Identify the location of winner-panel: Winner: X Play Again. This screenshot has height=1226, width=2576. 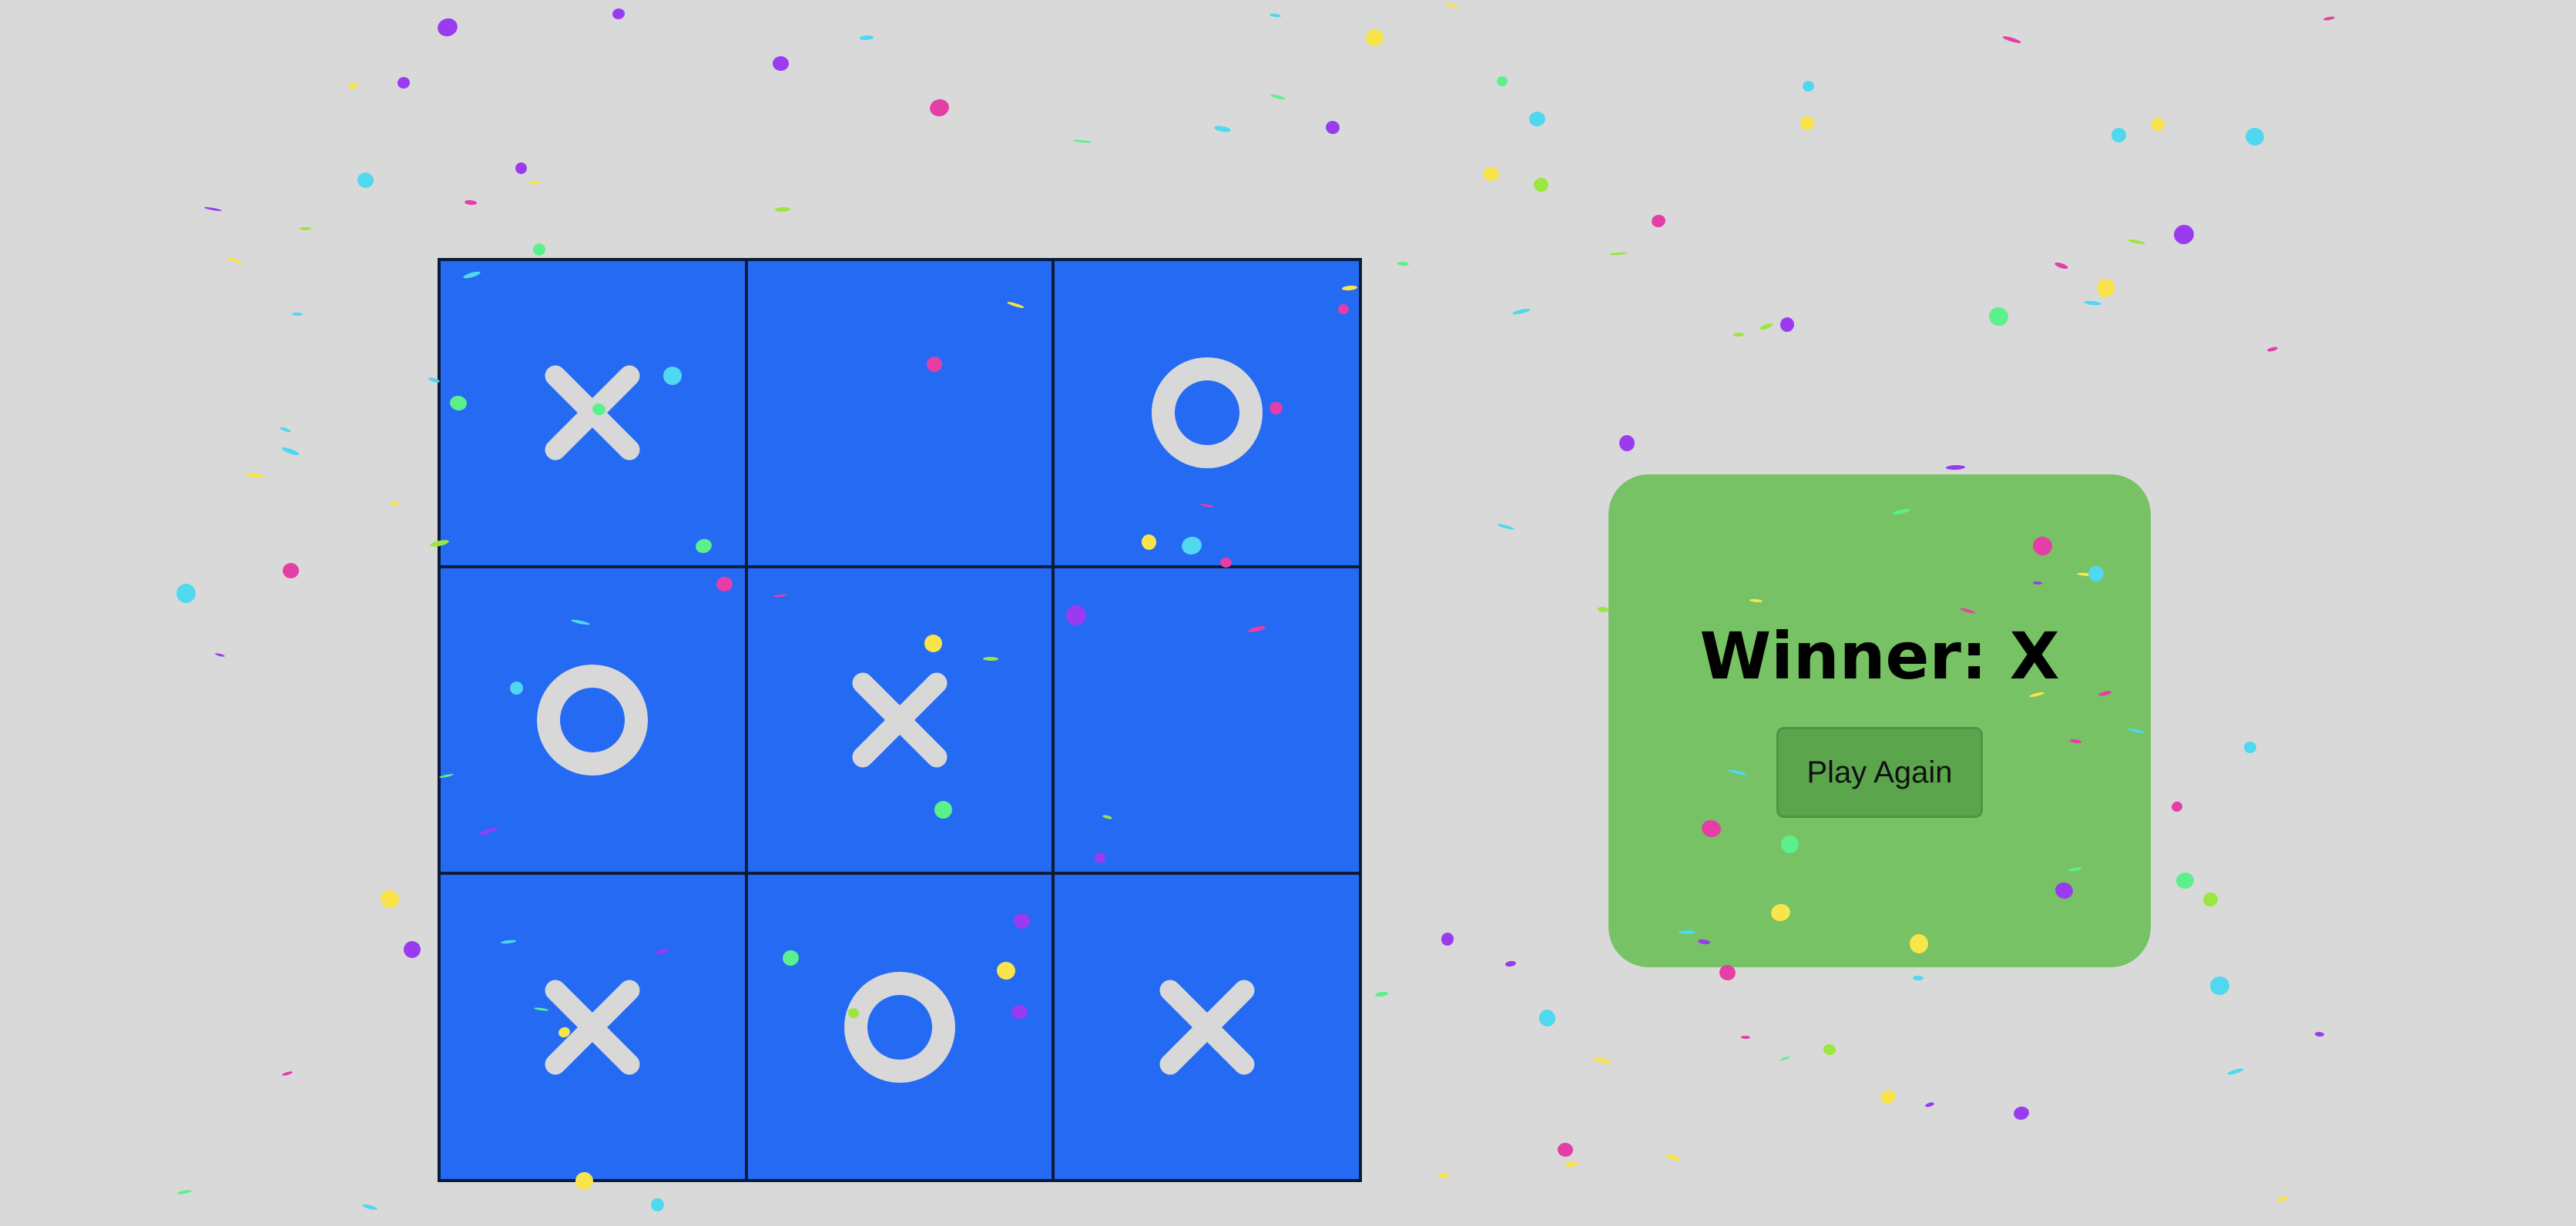
(1879, 720).